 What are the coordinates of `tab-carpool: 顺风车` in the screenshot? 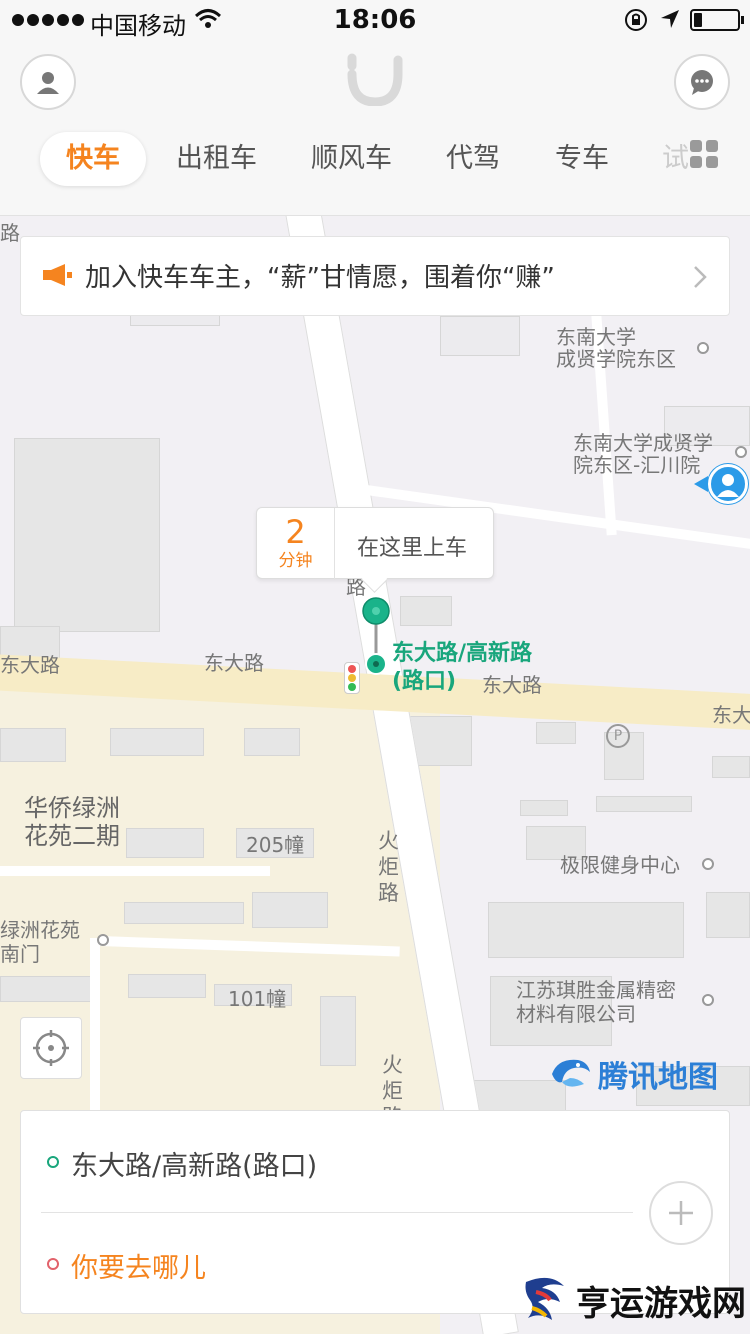 It's located at (351, 159).